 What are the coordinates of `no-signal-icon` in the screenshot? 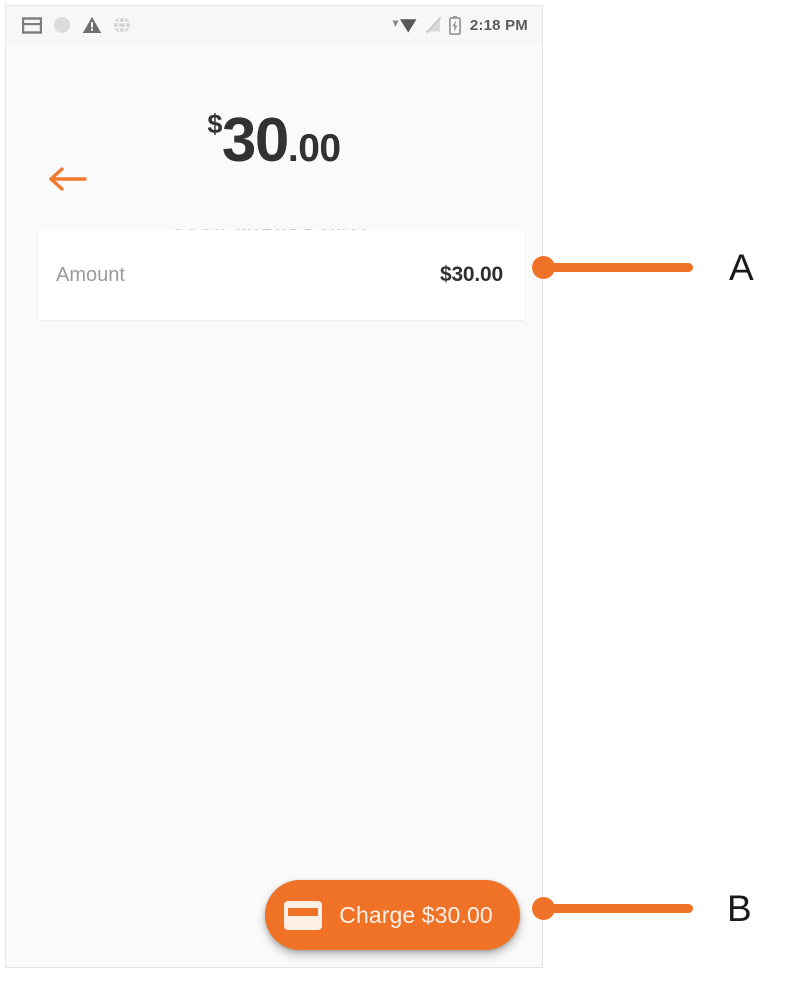 It's located at (433, 25).